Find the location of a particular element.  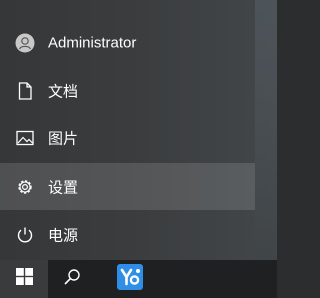

search-icon is located at coordinates (72, 279).